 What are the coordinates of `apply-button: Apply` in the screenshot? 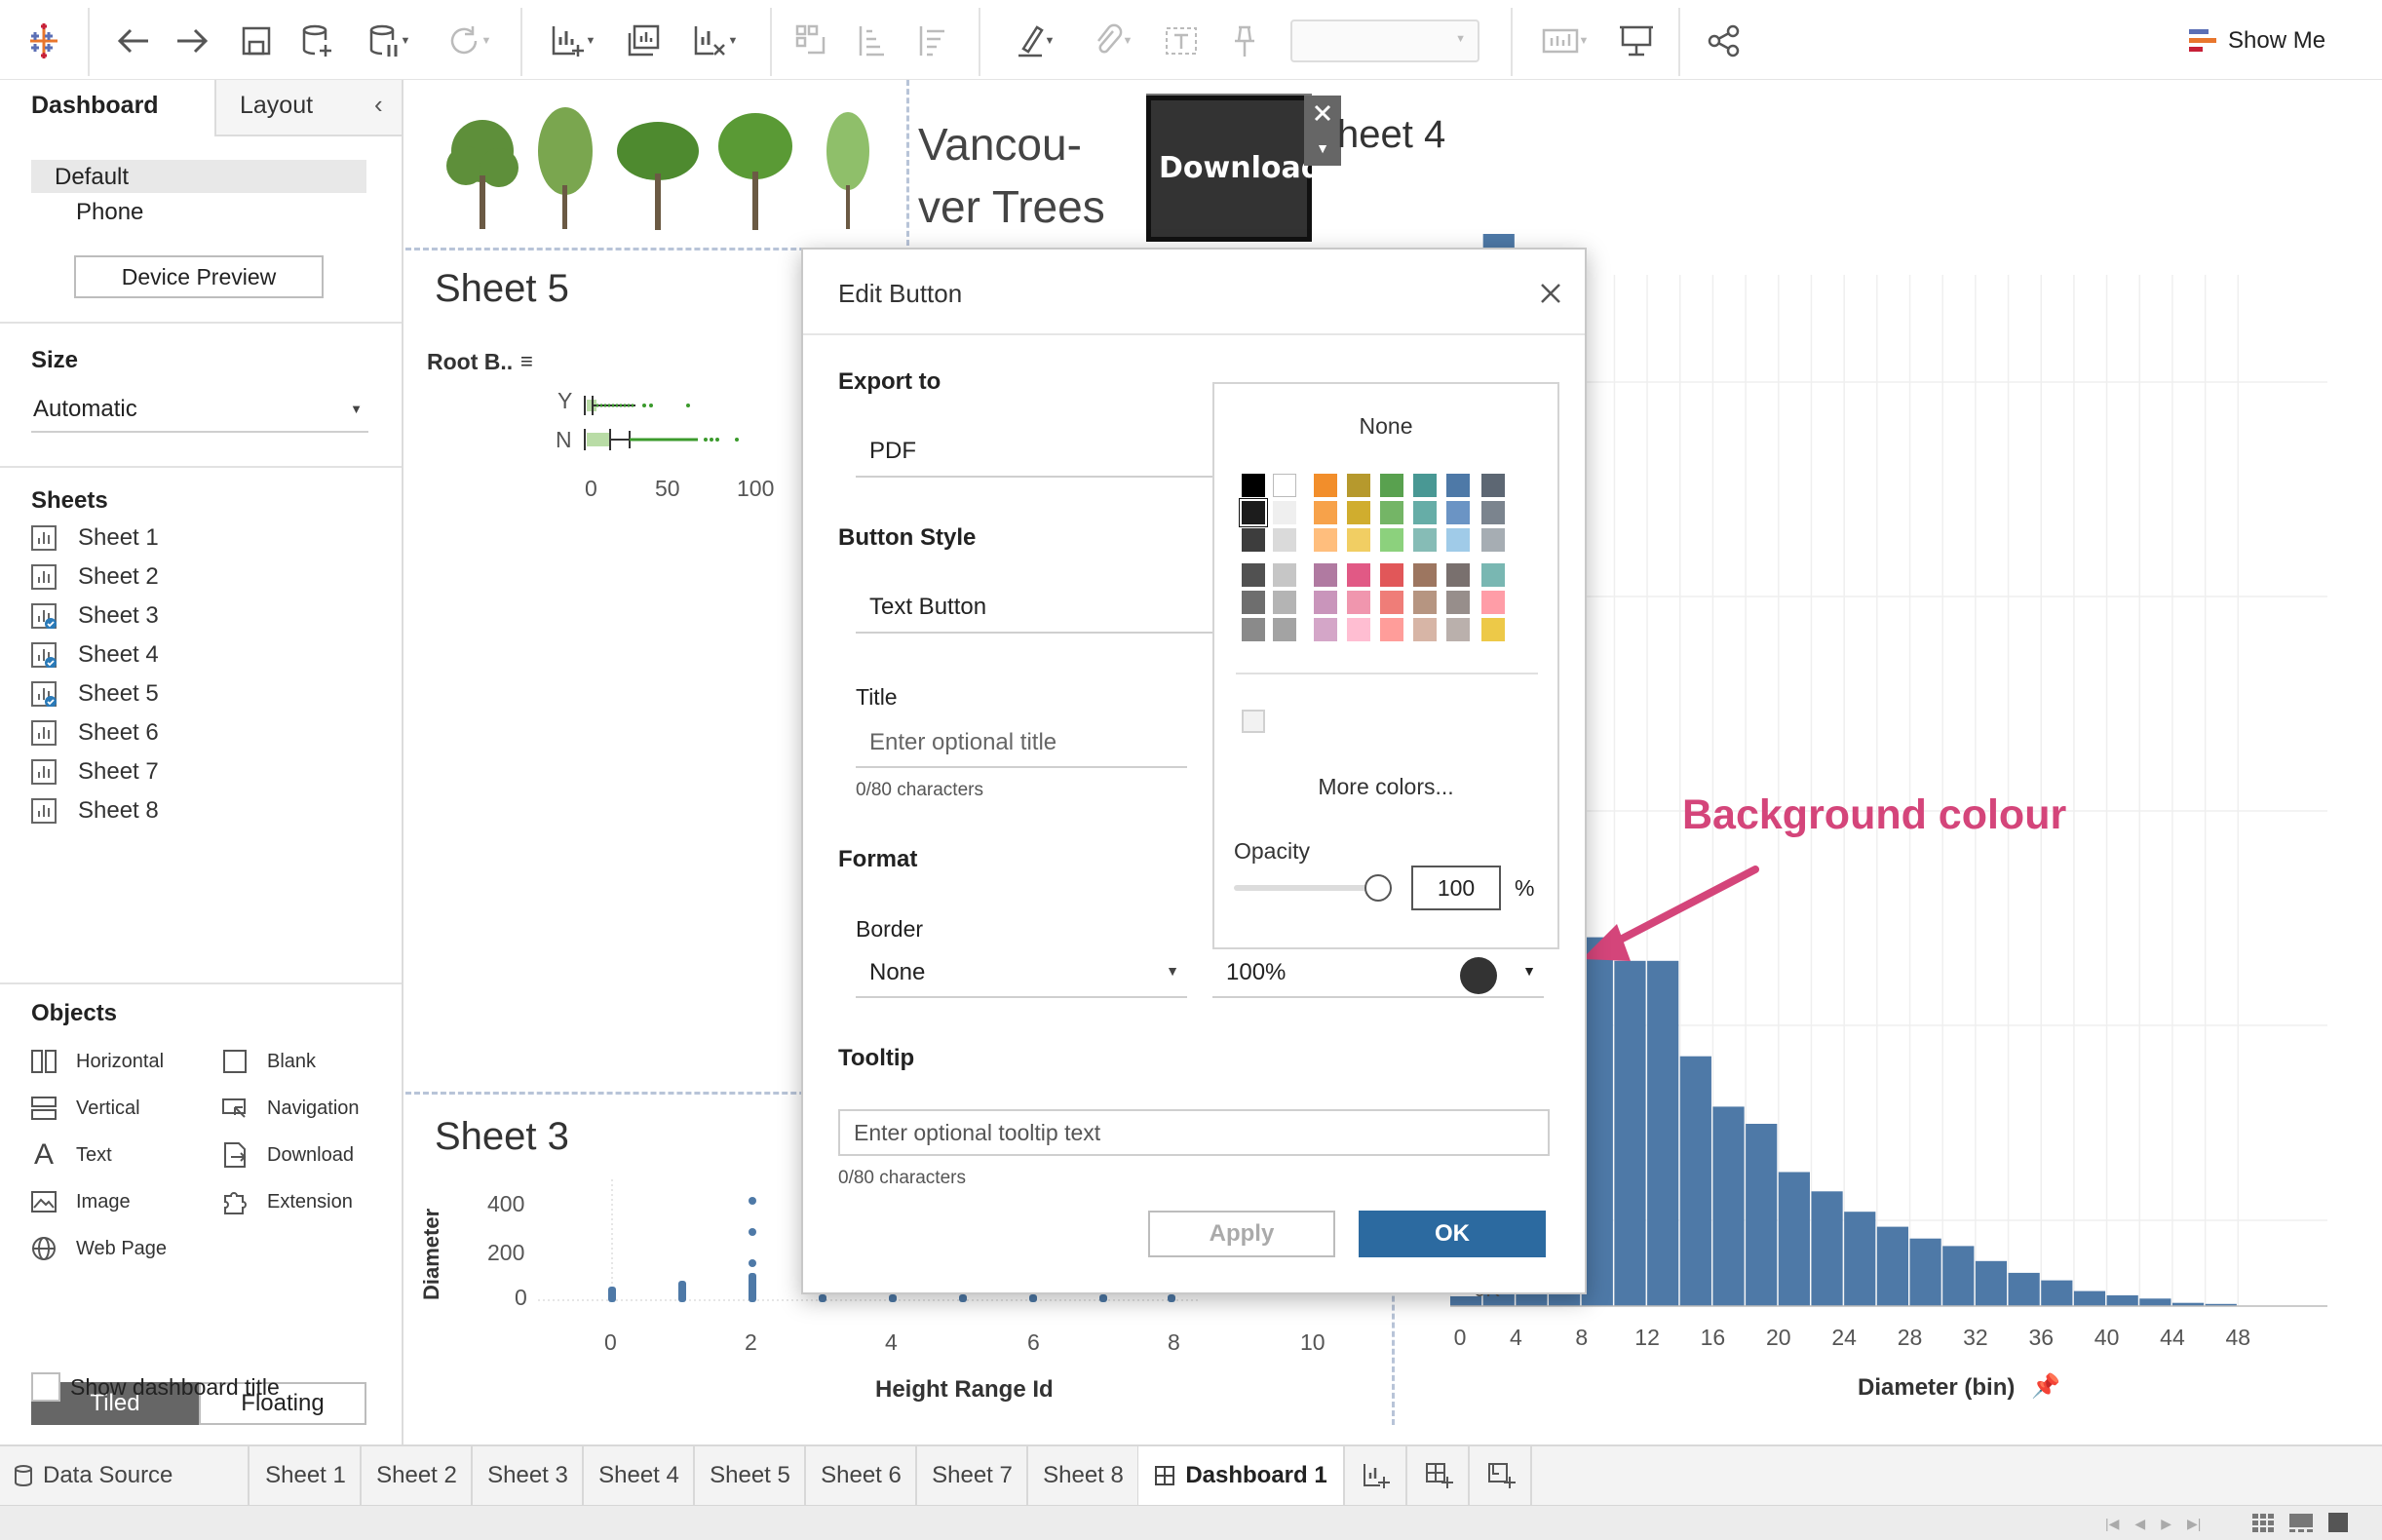 It's located at (1241, 1234).